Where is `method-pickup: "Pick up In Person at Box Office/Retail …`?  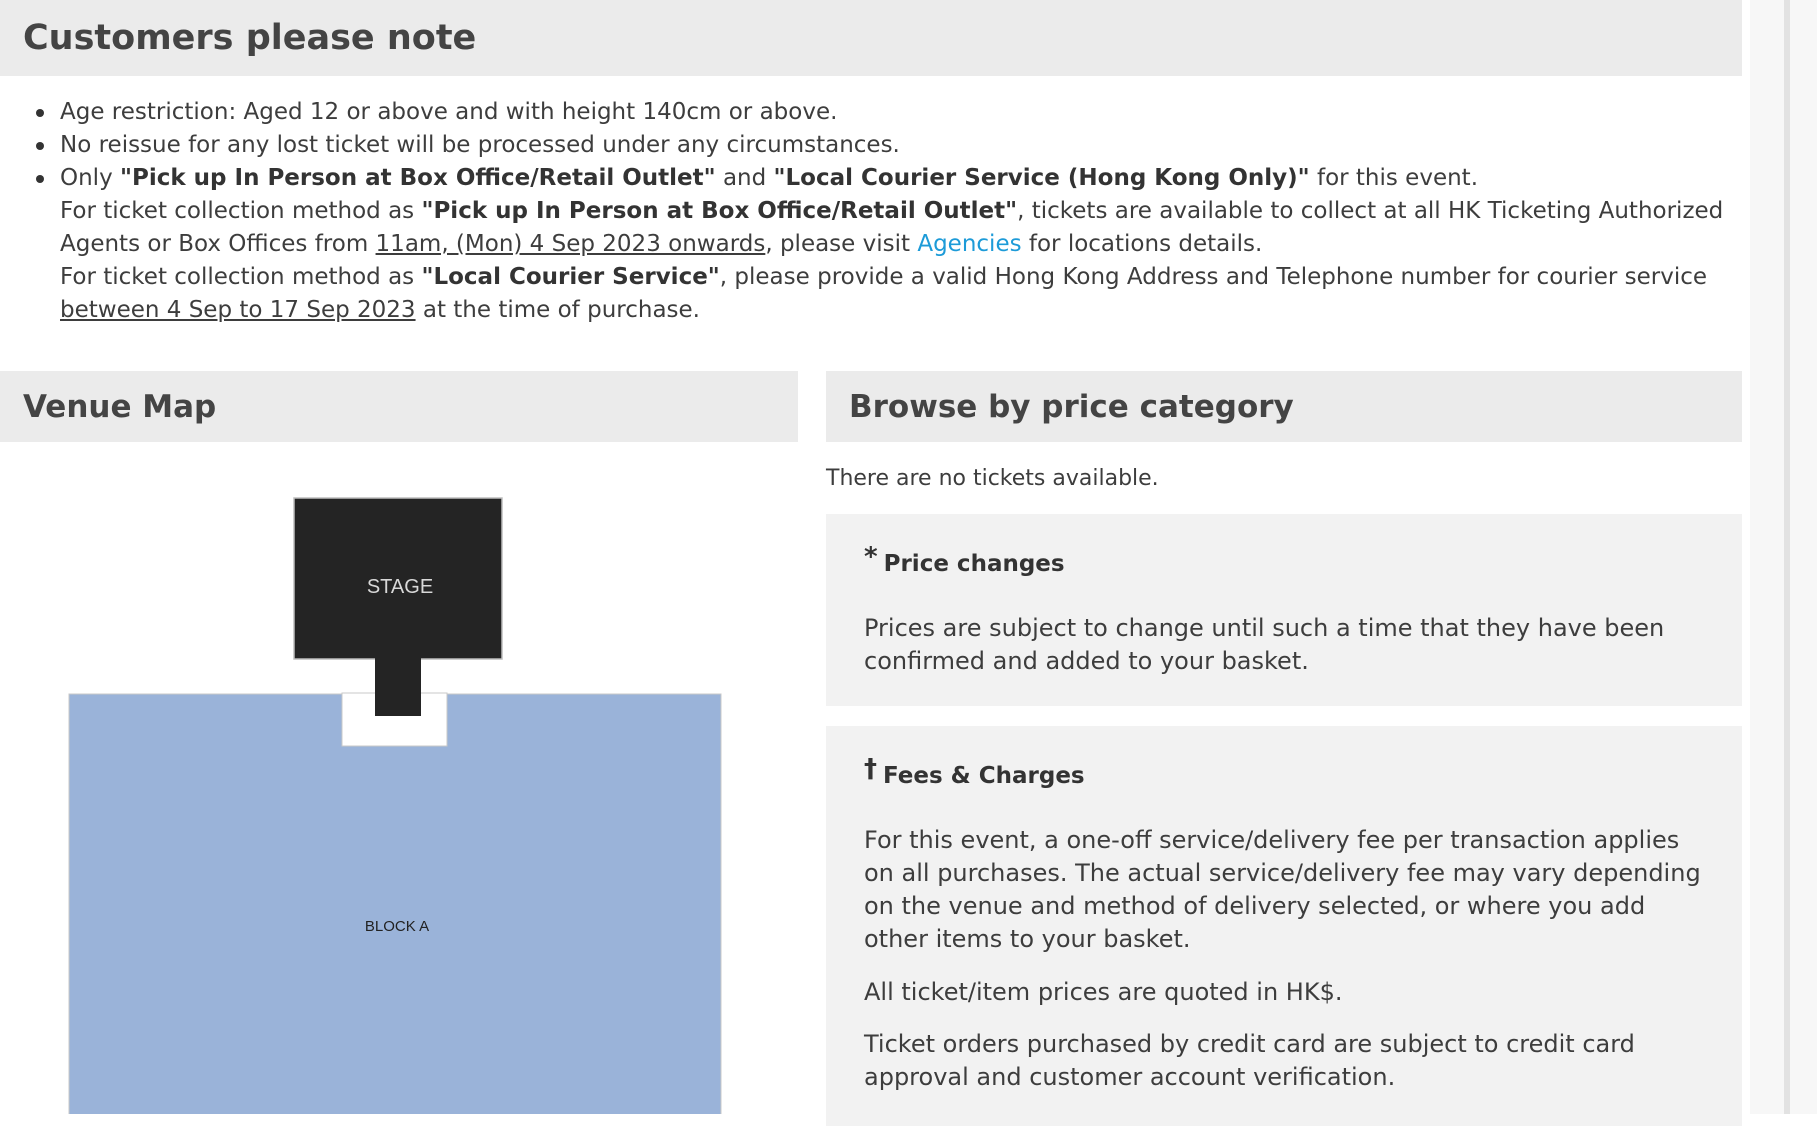
method-pickup: "Pick up In Person at Box Office/Retail … is located at coordinates (418, 178).